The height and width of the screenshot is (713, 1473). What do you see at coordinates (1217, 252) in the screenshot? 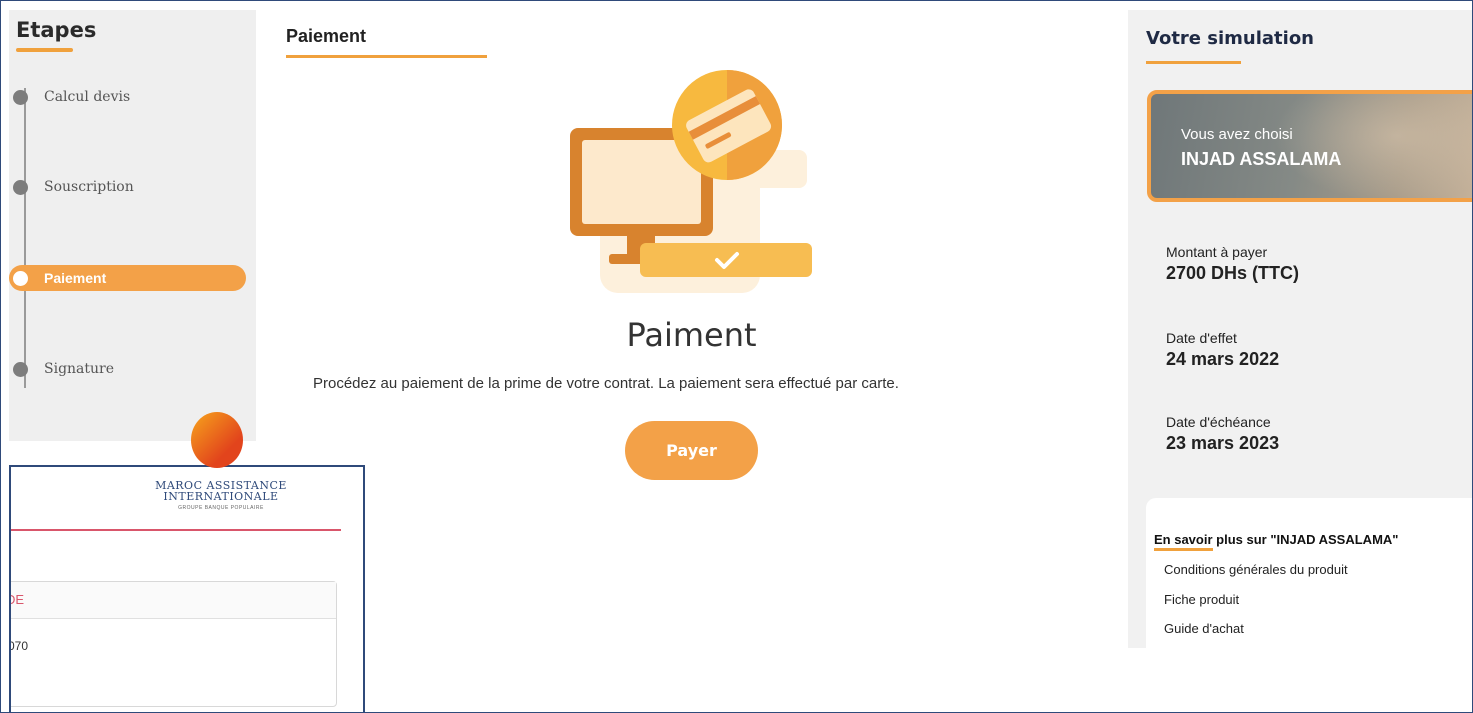
I see `amount-label: Montant à payer` at bounding box center [1217, 252].